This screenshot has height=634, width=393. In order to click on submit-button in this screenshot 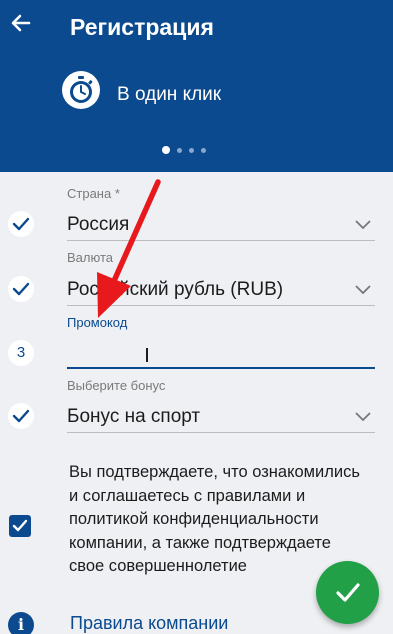, I will do `click(347, 592)`.